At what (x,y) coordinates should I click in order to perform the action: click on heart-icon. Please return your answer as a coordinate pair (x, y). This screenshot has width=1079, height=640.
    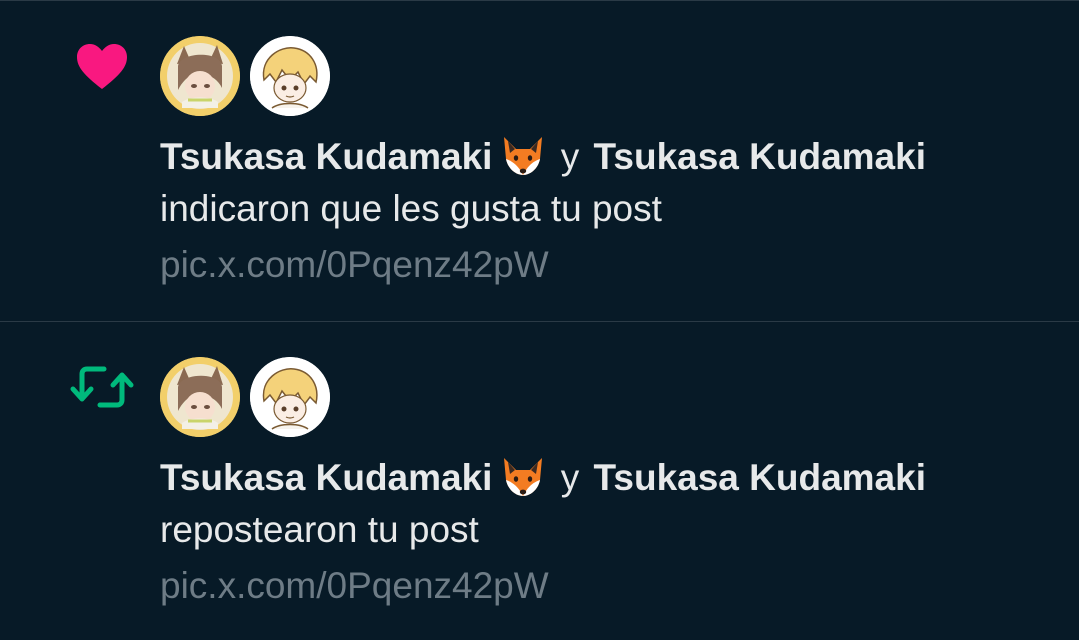
    Looking at the image, I should click on (102, 67).